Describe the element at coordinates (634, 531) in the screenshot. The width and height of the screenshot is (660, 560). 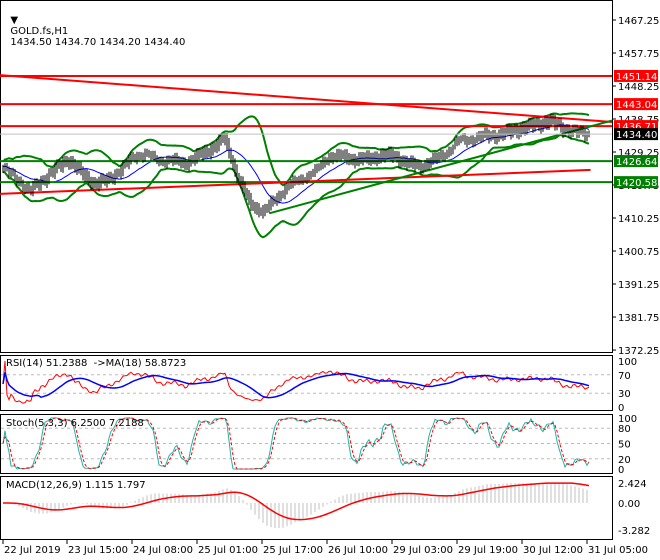
I see `macd-tick-label: -3.282` at that location.